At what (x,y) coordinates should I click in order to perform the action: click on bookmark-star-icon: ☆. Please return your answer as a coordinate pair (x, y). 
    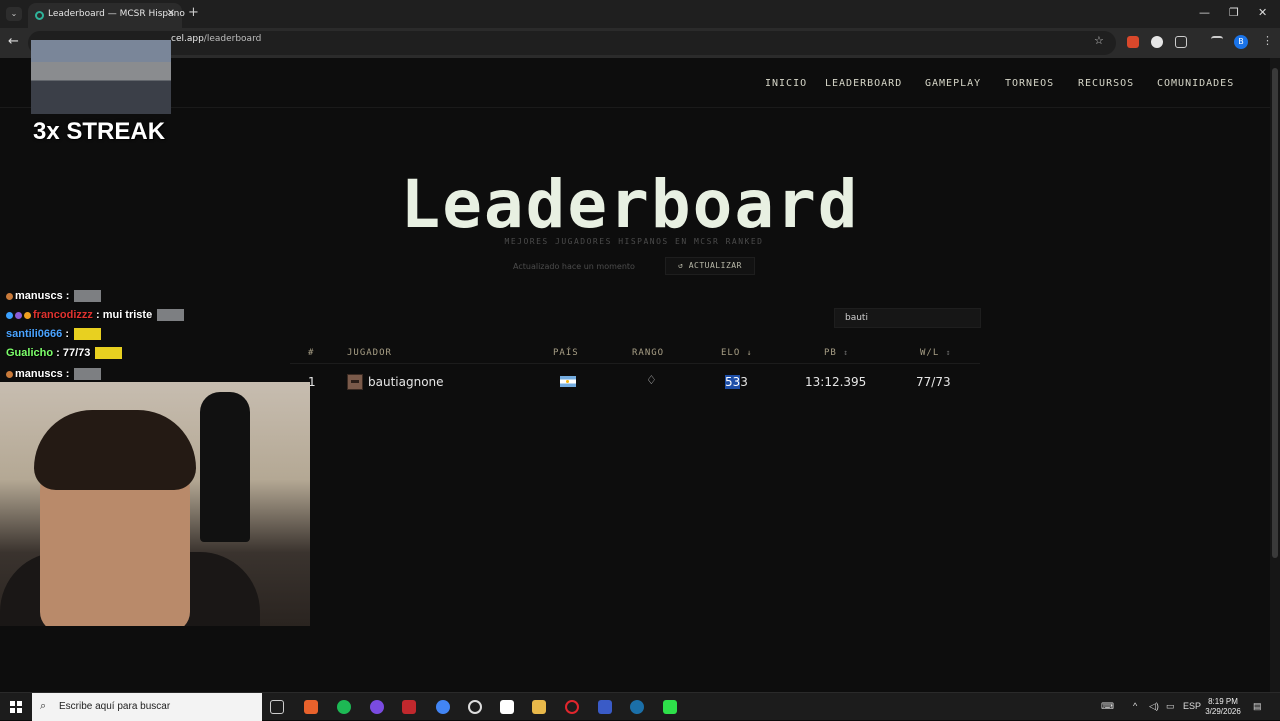
    Looking at the image, I should click on (1099, 40).